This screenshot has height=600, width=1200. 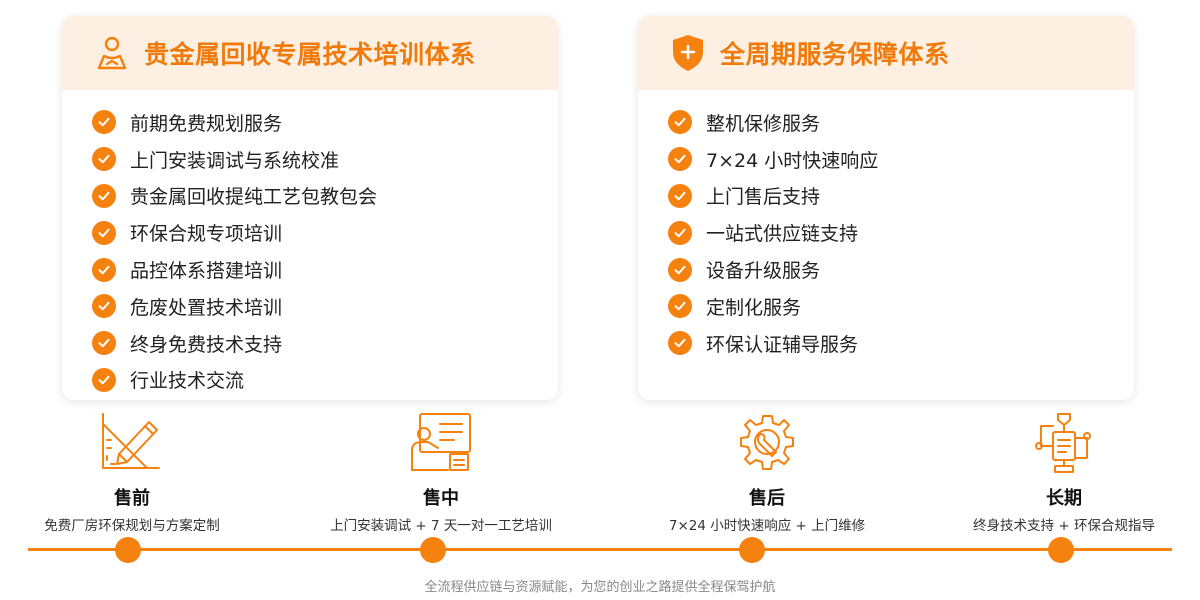 I want to click on list-item: 整机保修服务, so click(x=901, y=122).